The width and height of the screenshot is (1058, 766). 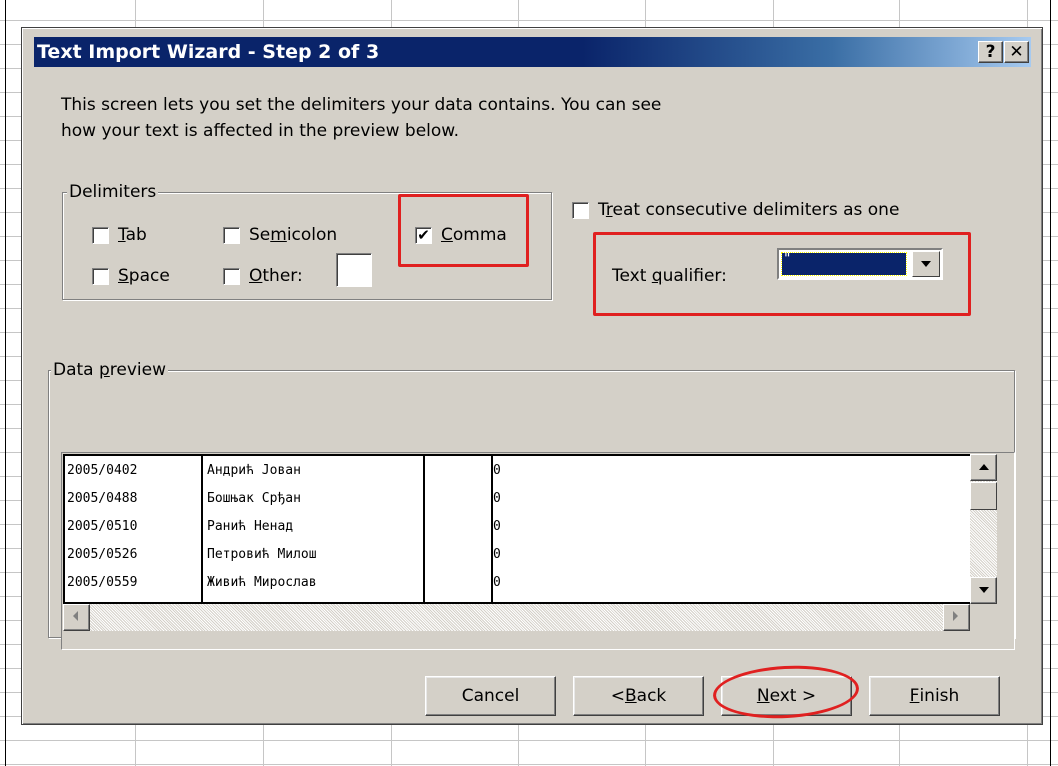 I want to click on scroll-up-button, so click(x=983, y=467).